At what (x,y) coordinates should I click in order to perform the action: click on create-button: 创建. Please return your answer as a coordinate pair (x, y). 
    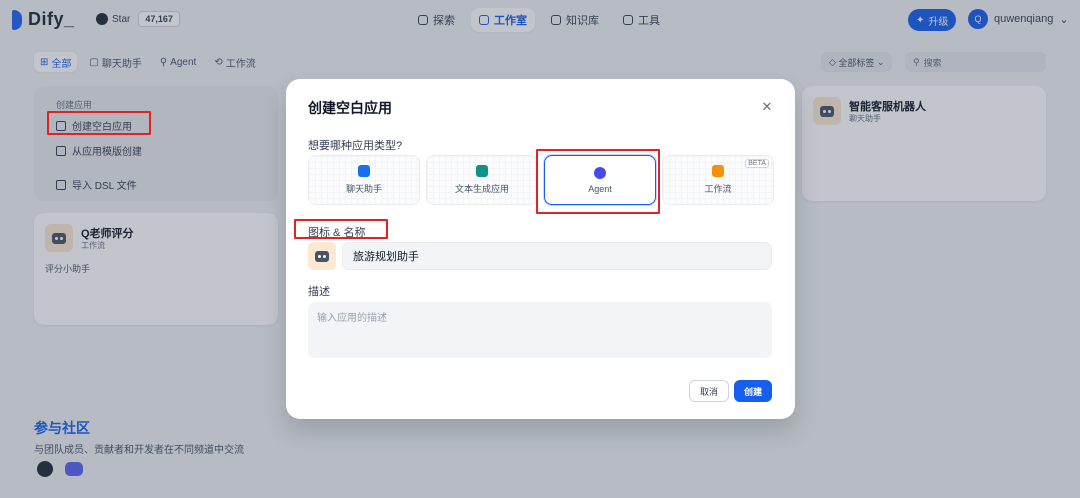
    Looking at the image, I should click on (753, 391).